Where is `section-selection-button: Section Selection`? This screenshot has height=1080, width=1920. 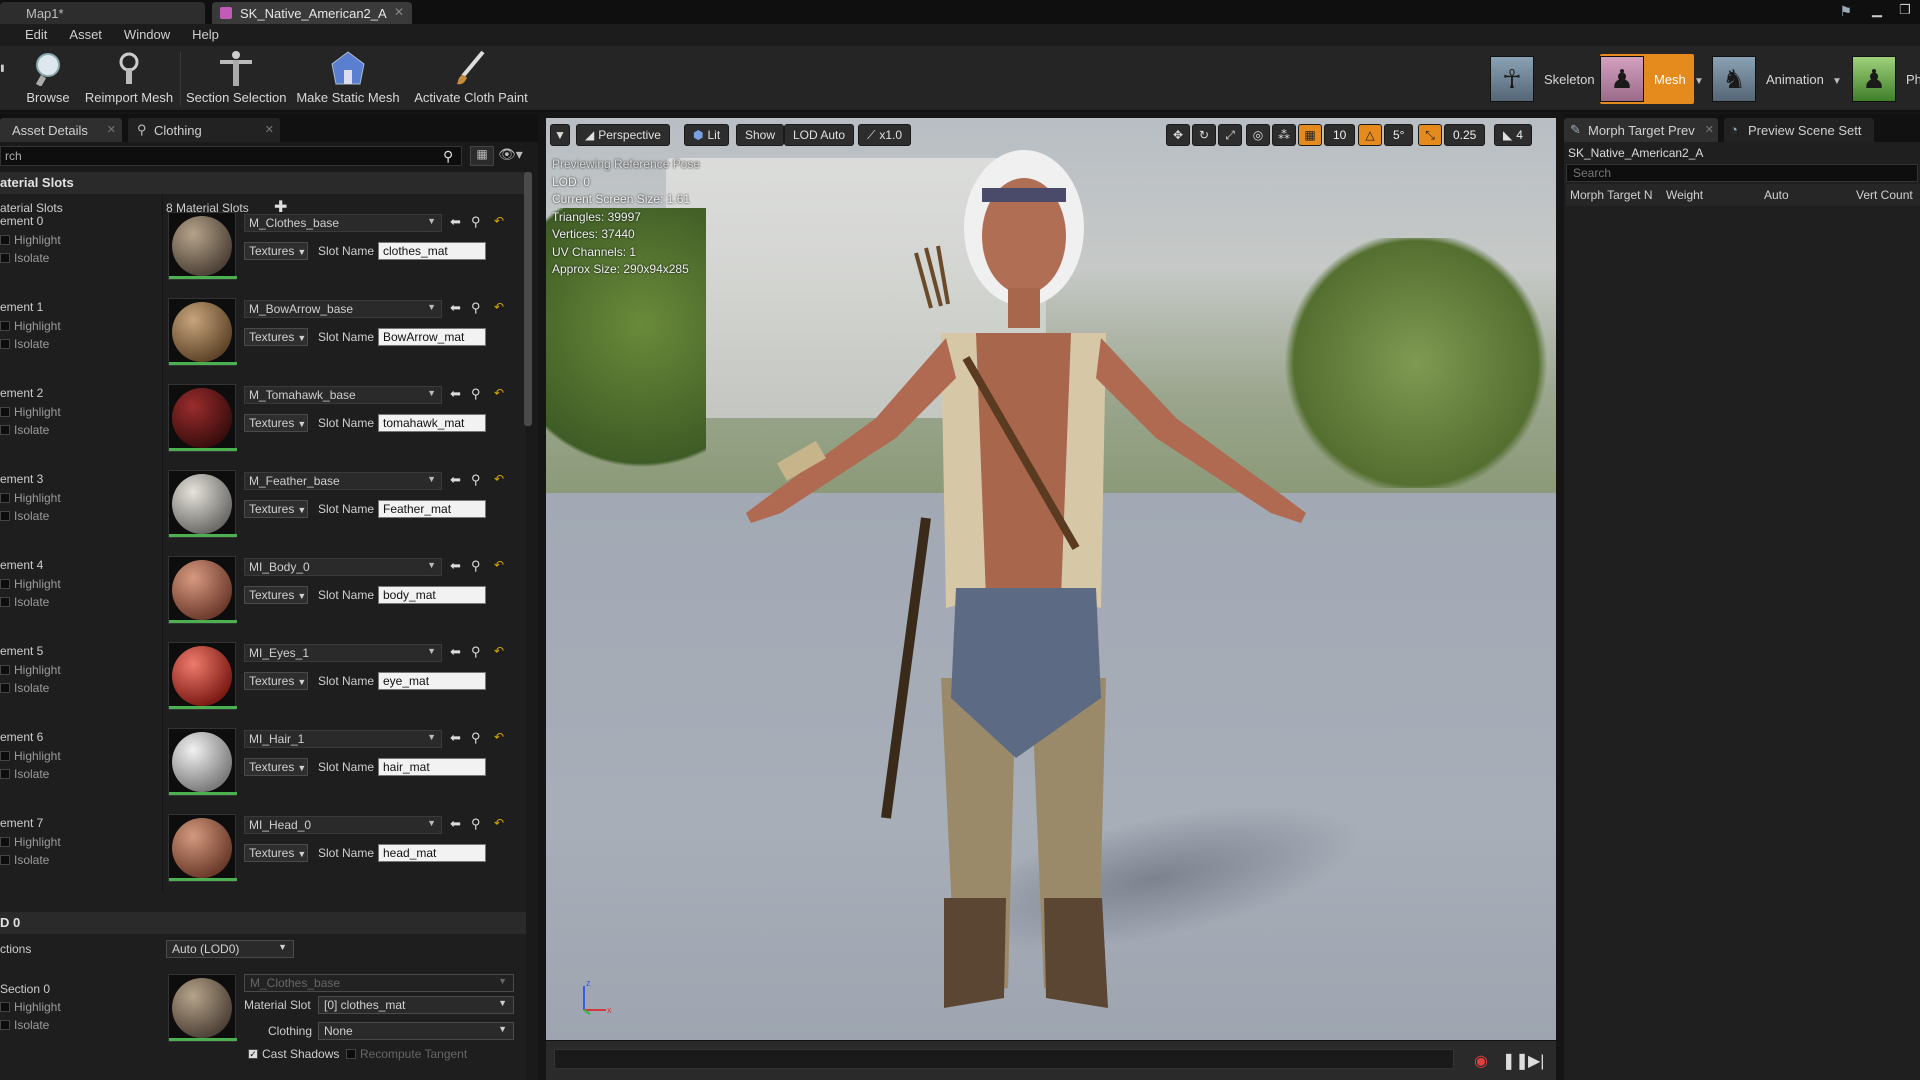 section-selection-button: Section Selection is located at coordinates (236, 79).